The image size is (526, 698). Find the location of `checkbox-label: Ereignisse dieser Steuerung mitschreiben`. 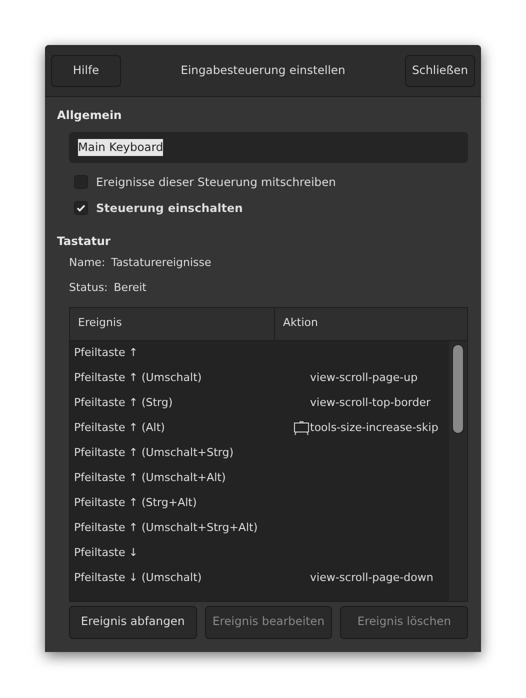

checkbox-label: Ereignisse dieser Steuerung mitschreiben is located at coordinates (216, 182).